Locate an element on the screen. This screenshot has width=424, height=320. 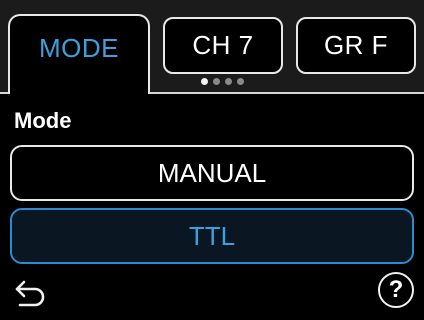
tab-group: GR F is located at coordinates (356, 45).